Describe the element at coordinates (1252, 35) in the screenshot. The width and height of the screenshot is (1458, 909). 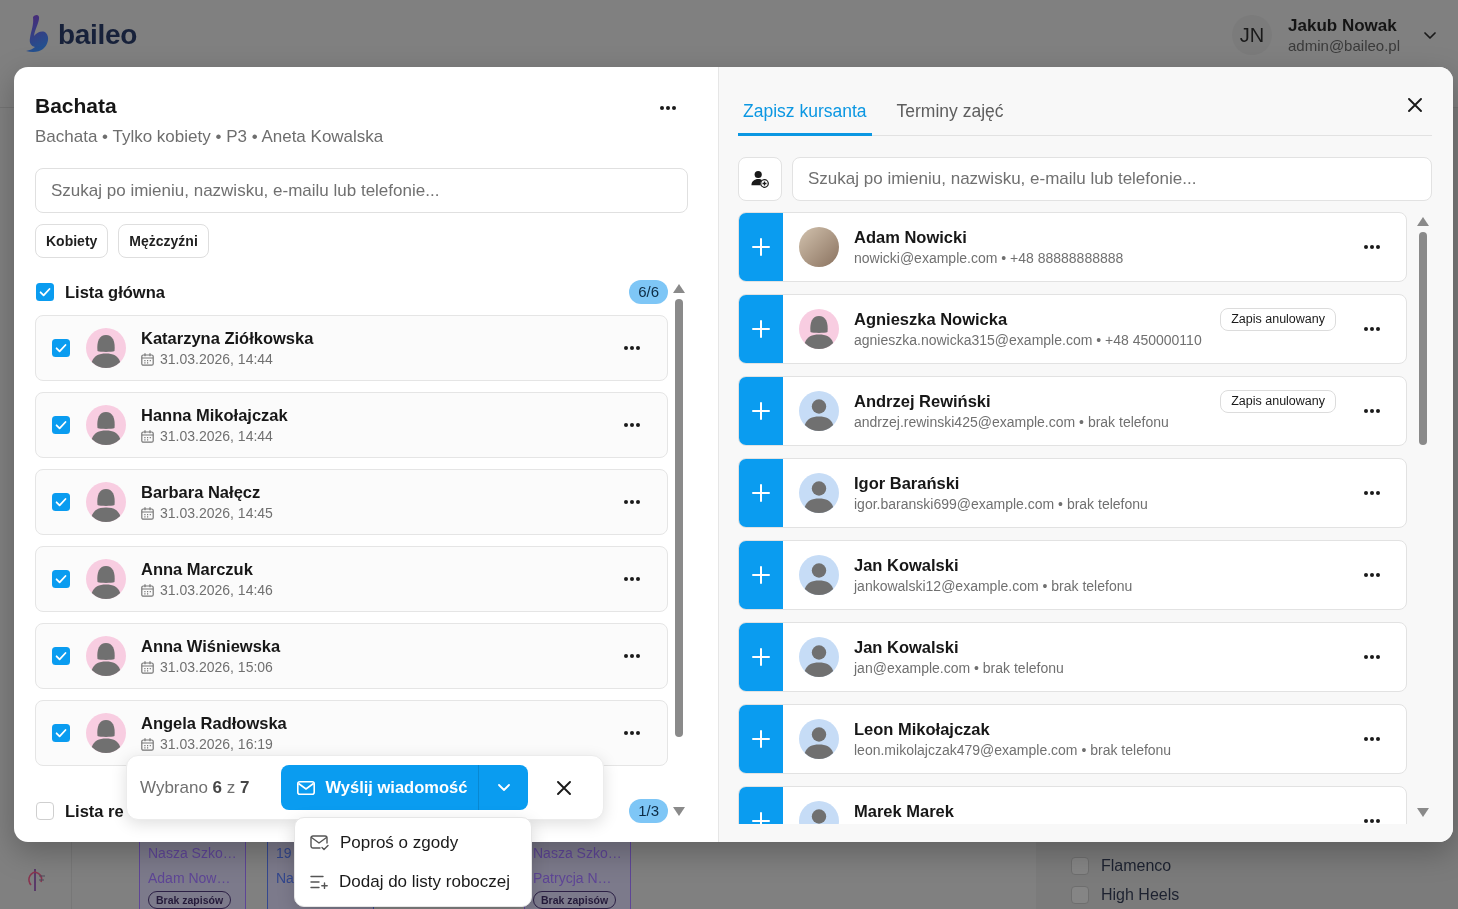
I see `user-avatar: JN` at that location.